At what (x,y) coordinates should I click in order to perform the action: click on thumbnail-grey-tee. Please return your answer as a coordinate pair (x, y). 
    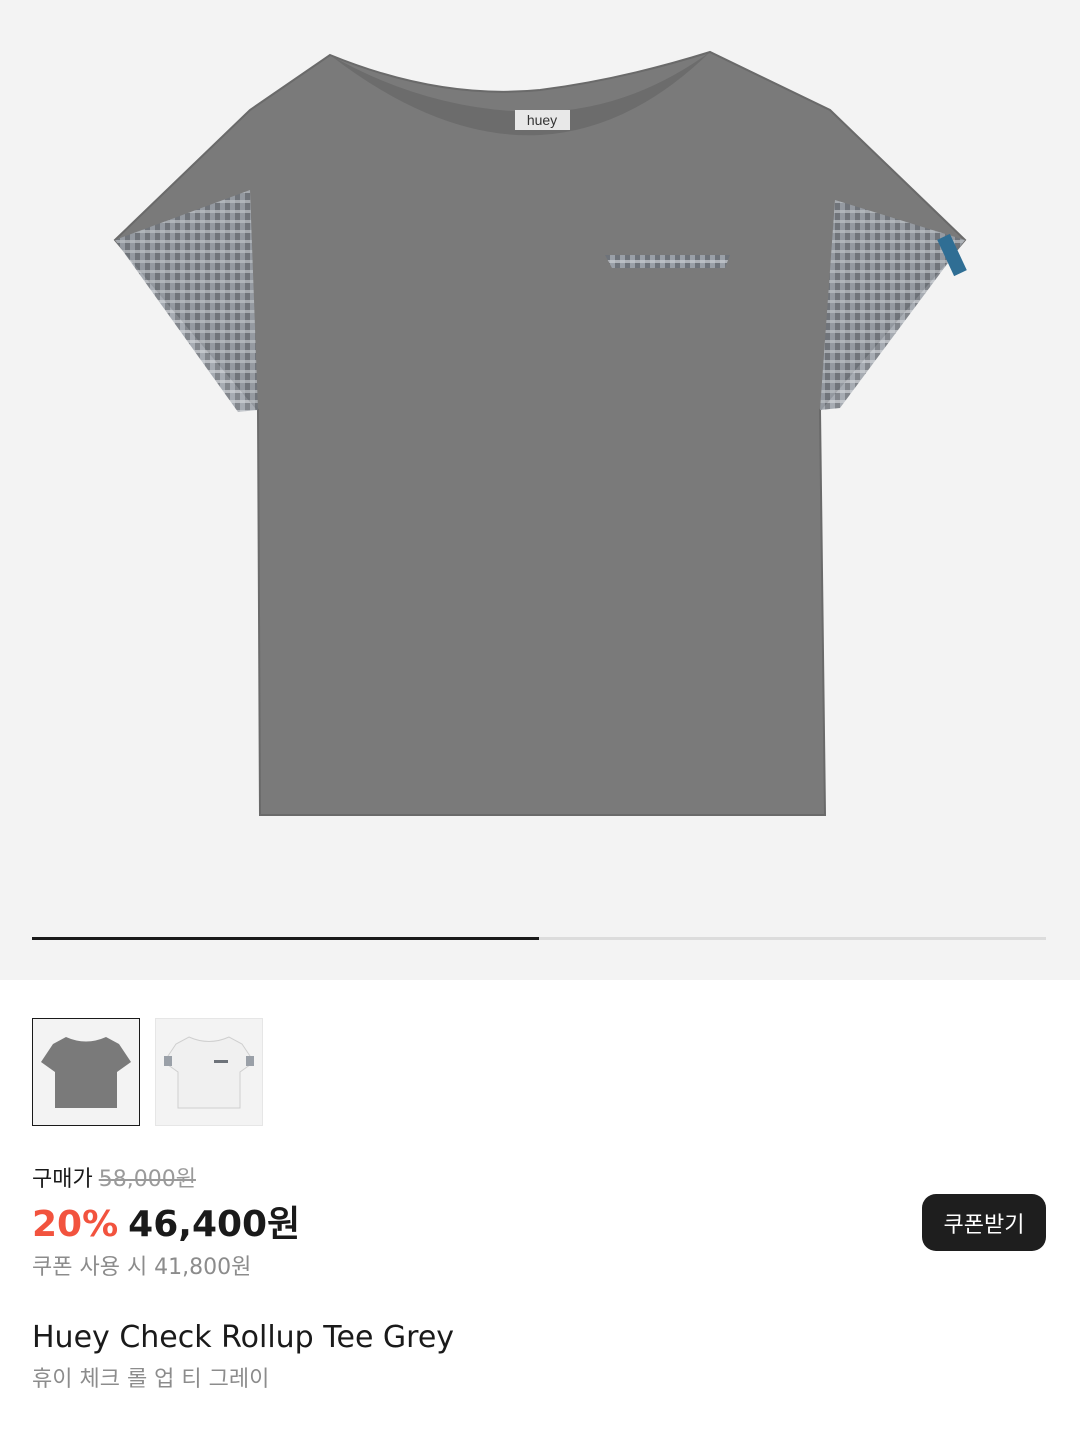
    Looking at the image, I should click on (86, 1072).